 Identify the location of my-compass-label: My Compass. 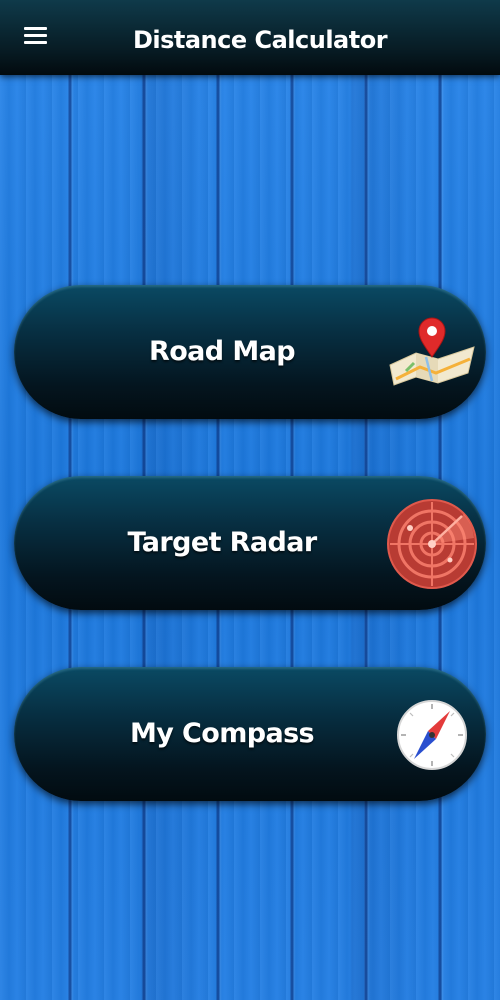
(222, 733).